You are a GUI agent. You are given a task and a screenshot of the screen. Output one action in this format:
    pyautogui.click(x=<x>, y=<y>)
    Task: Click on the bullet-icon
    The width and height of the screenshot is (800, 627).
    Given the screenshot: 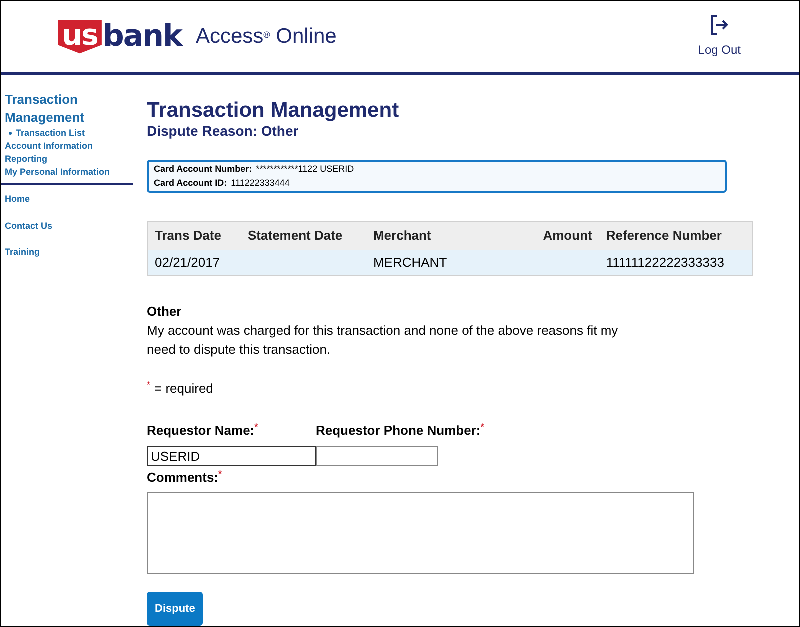 What is the action you would take?
    pyautogui.click(x=10, y=134)
    